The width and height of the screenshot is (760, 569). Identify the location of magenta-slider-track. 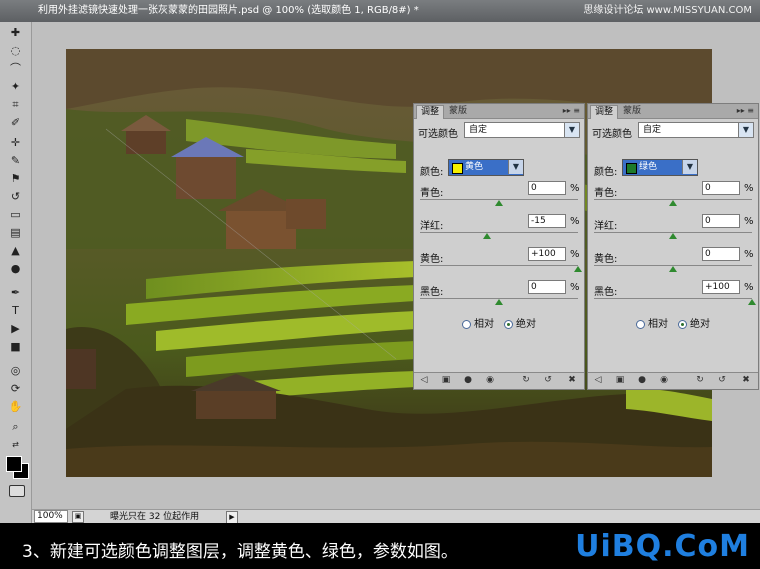
(499, 232).